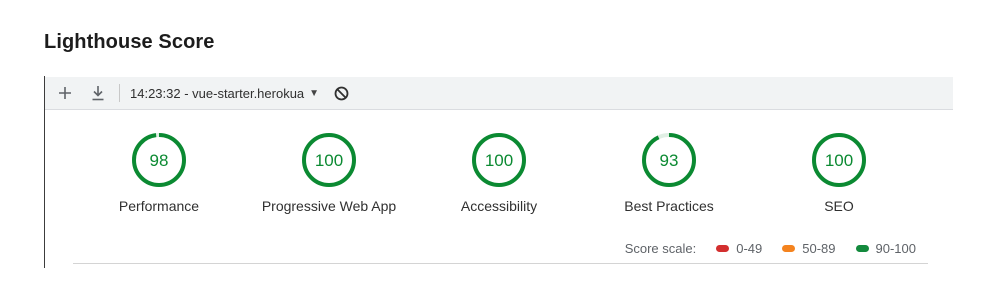  Describe the element at coordinates (499, 206) in the screenshot. I see `gauge-label: Accessibility` at that location.